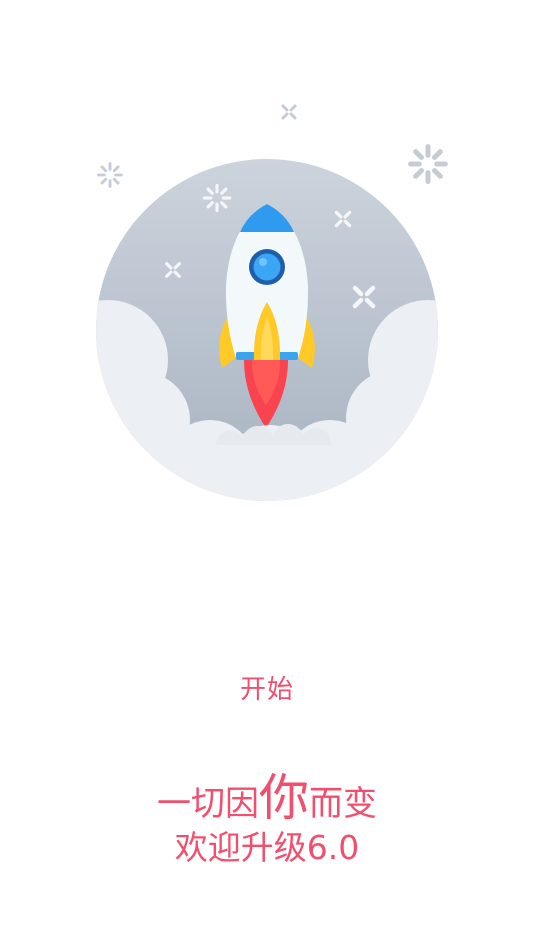  What do you see at coordinates (284, 798) in the screenshot?
I see `slogan-highlight: 你` at bounding box center [284, 798].